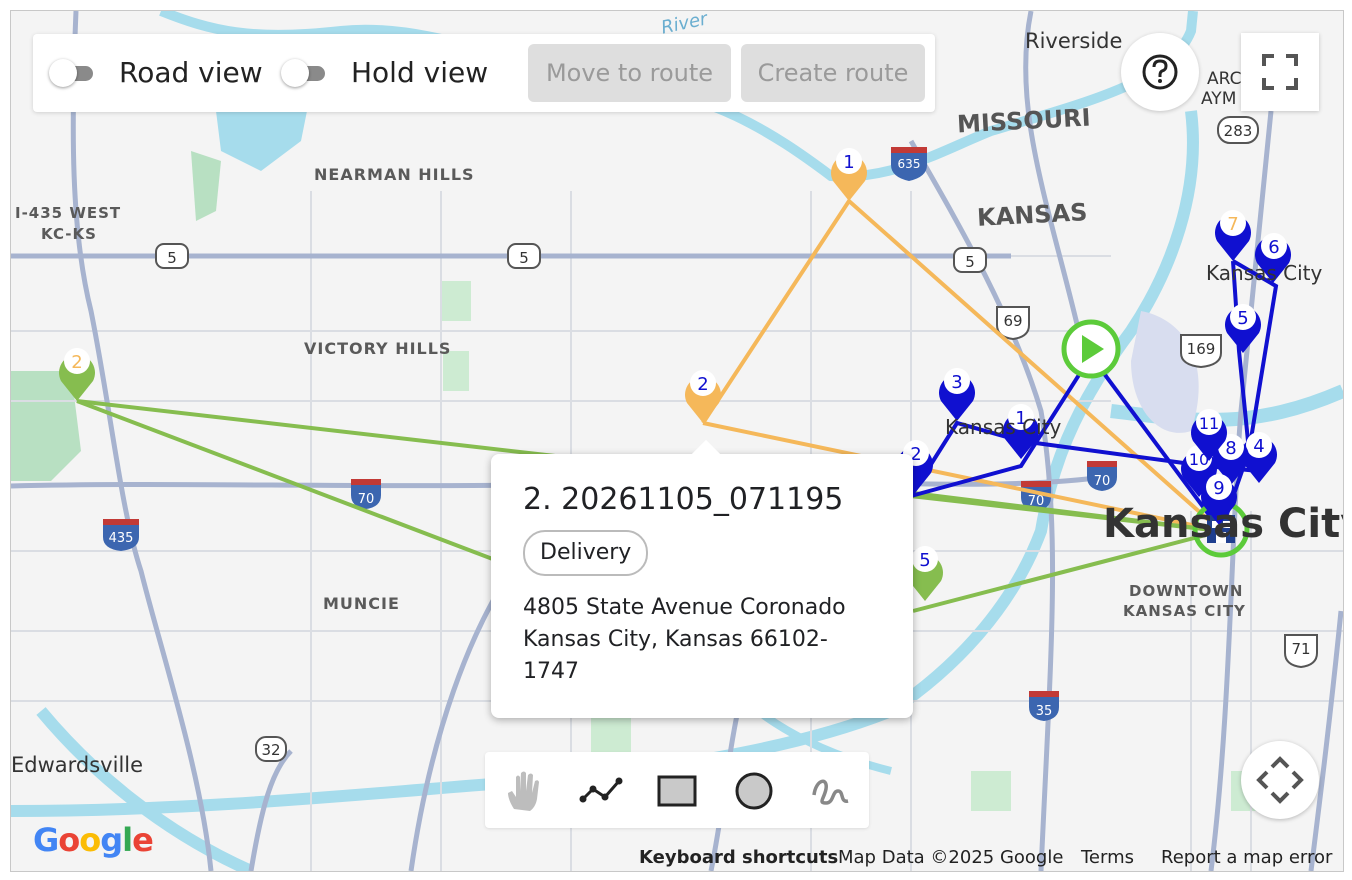  Describe the element at coordinates (629, 73) in the screenshot. I see `move-to-route-button: Move to route` at that location.